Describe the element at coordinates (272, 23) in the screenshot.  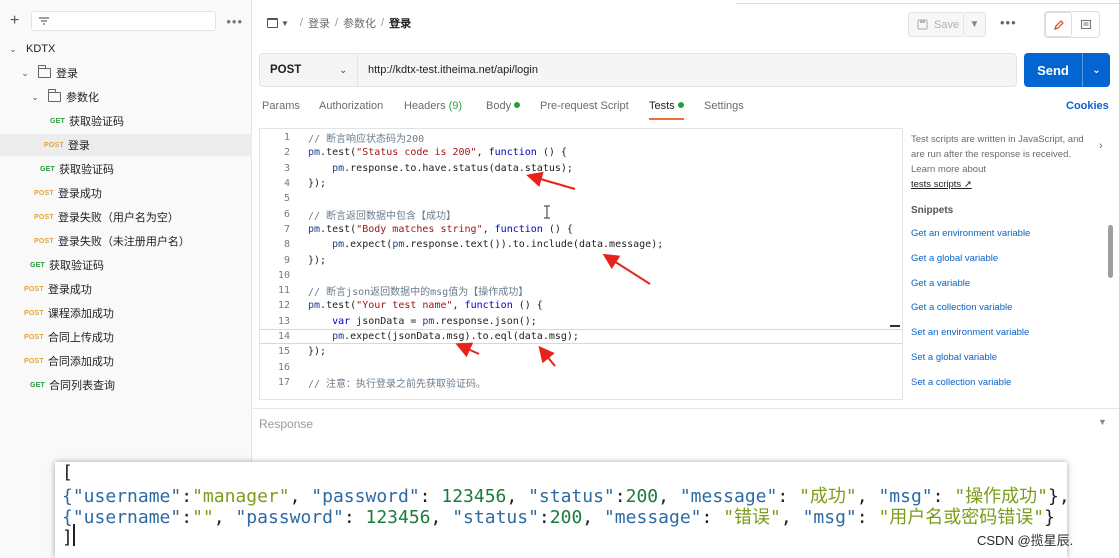
I see `request-icon` at that location.